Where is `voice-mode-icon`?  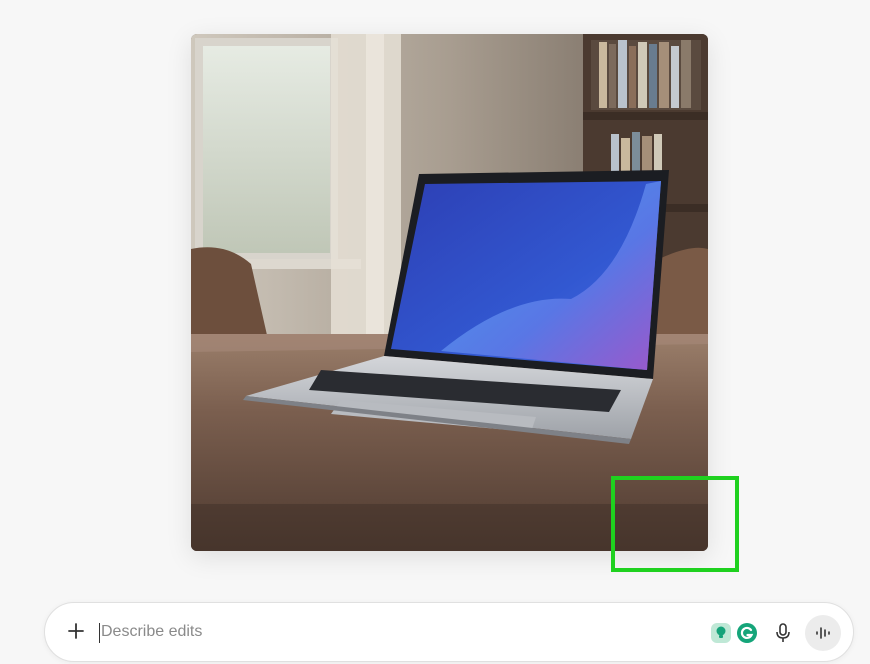 voice-mode-icon is located at coordinates (823, 633).